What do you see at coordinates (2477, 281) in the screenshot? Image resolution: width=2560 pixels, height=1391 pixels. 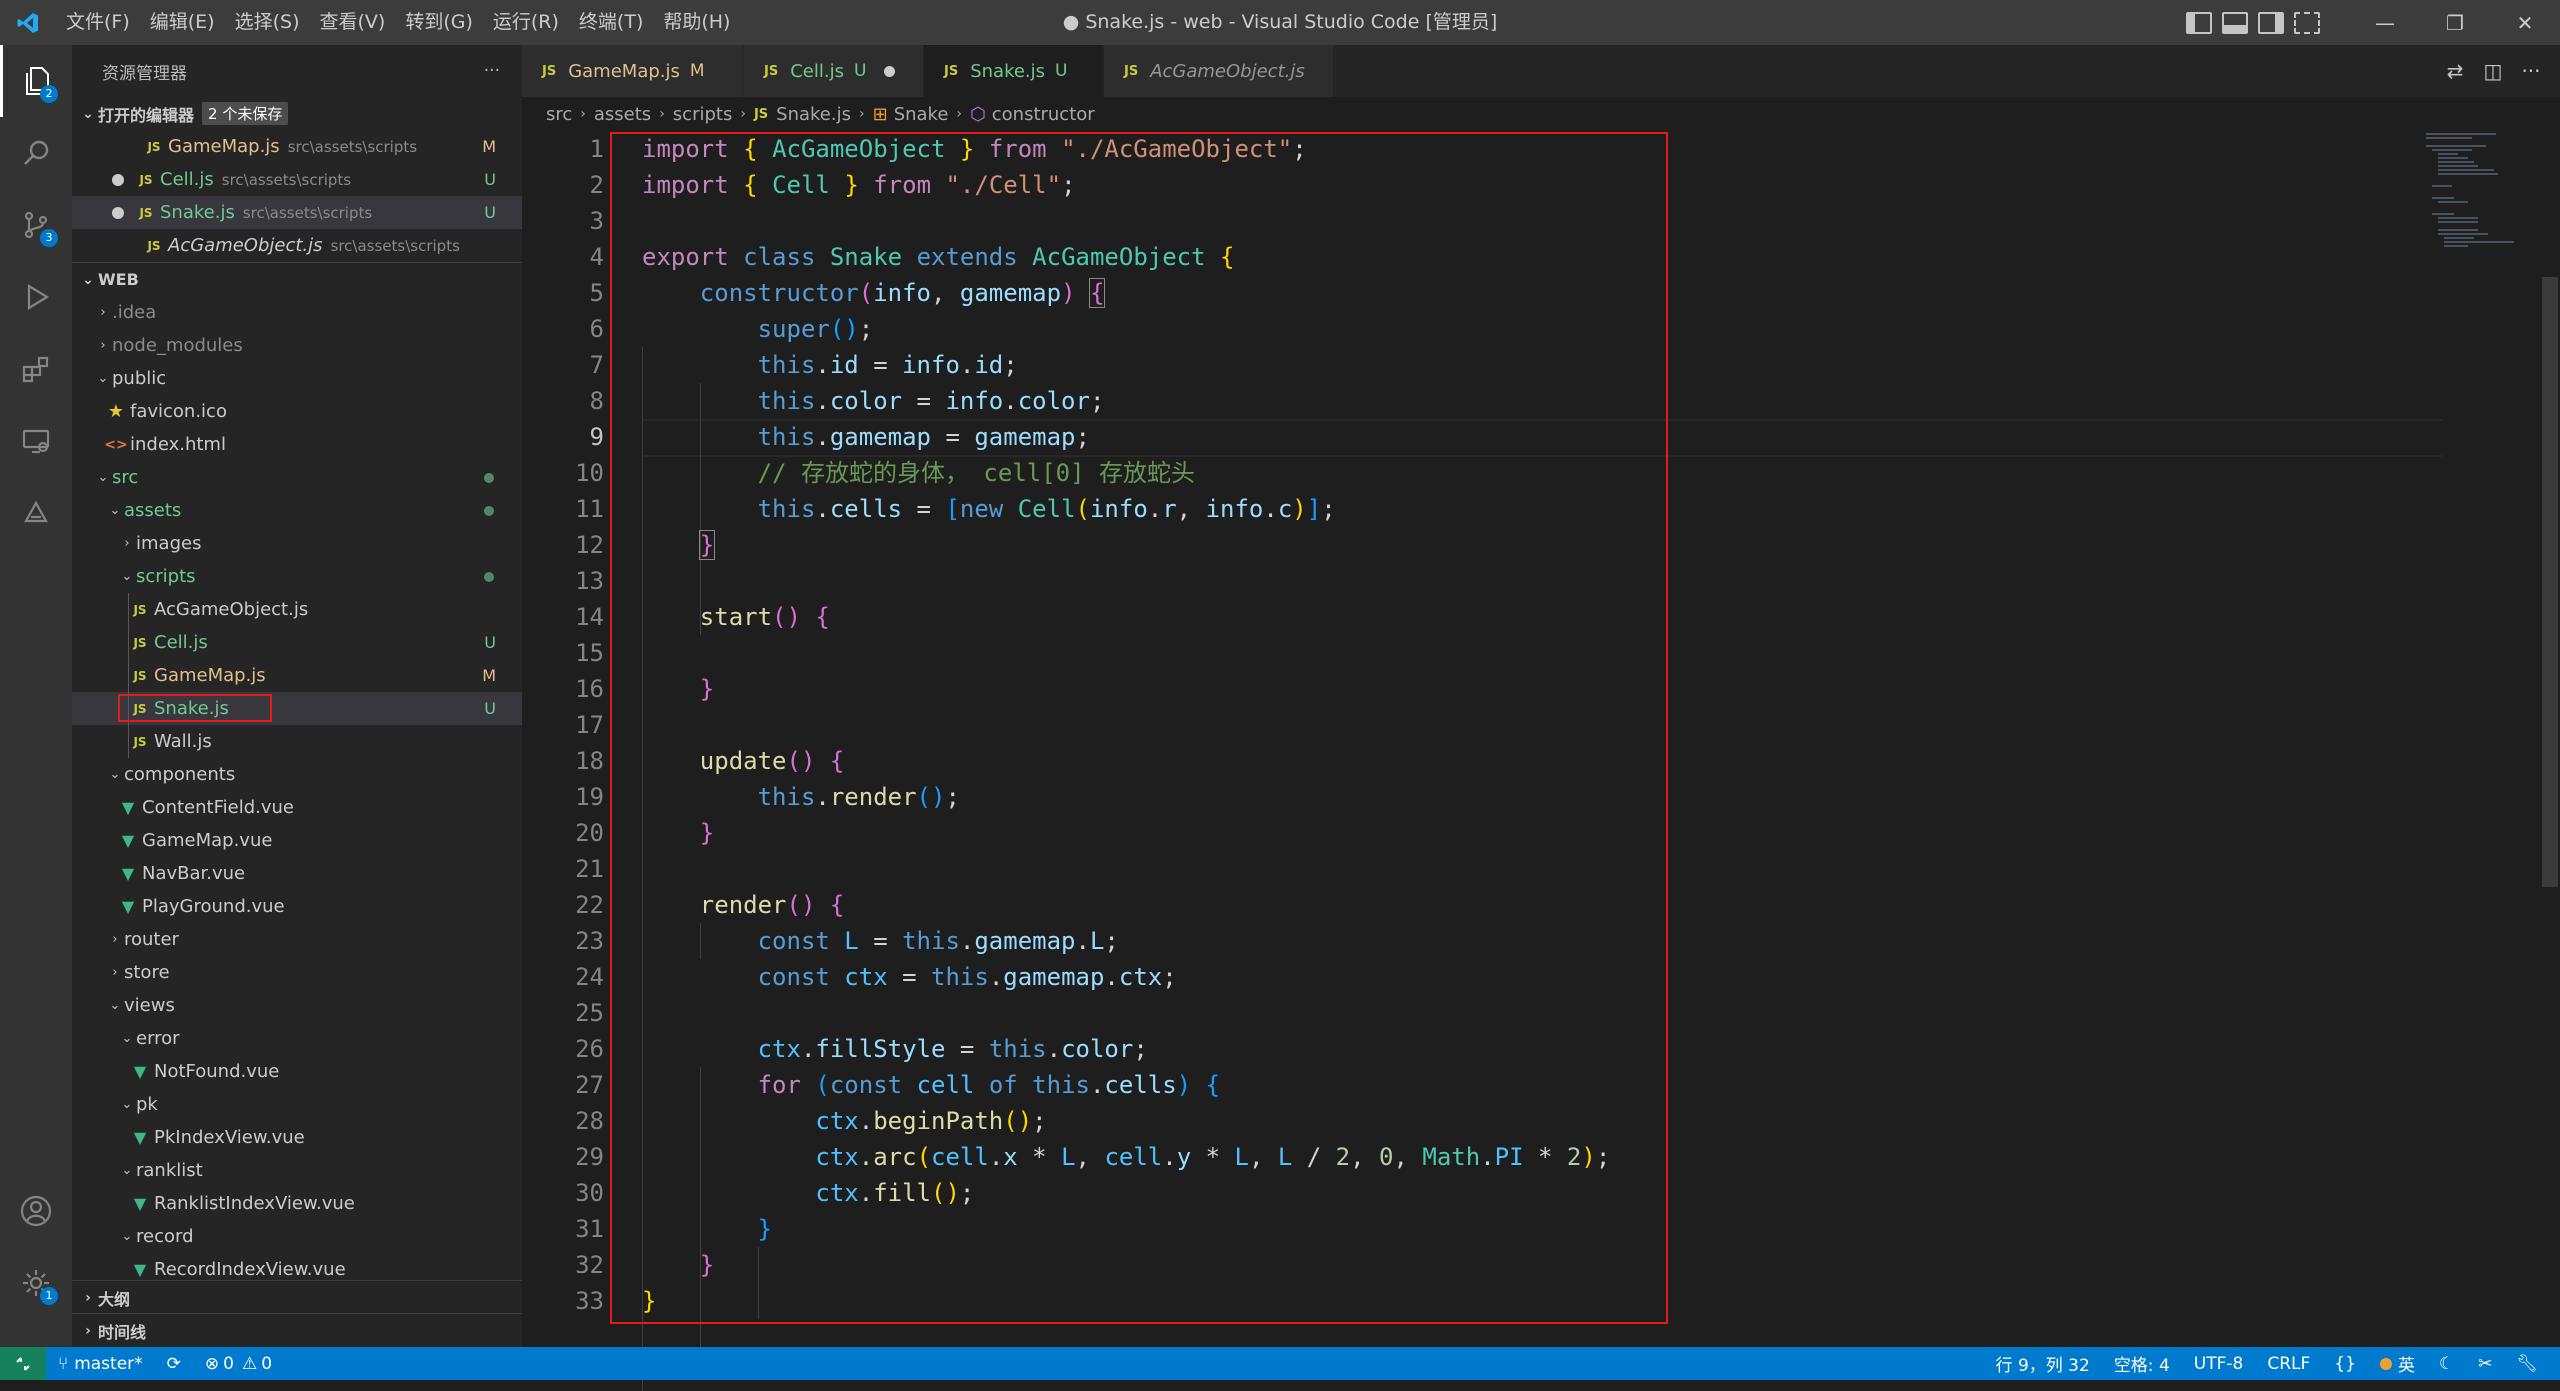 I see `minimap` at bounding box center [2477, 281].